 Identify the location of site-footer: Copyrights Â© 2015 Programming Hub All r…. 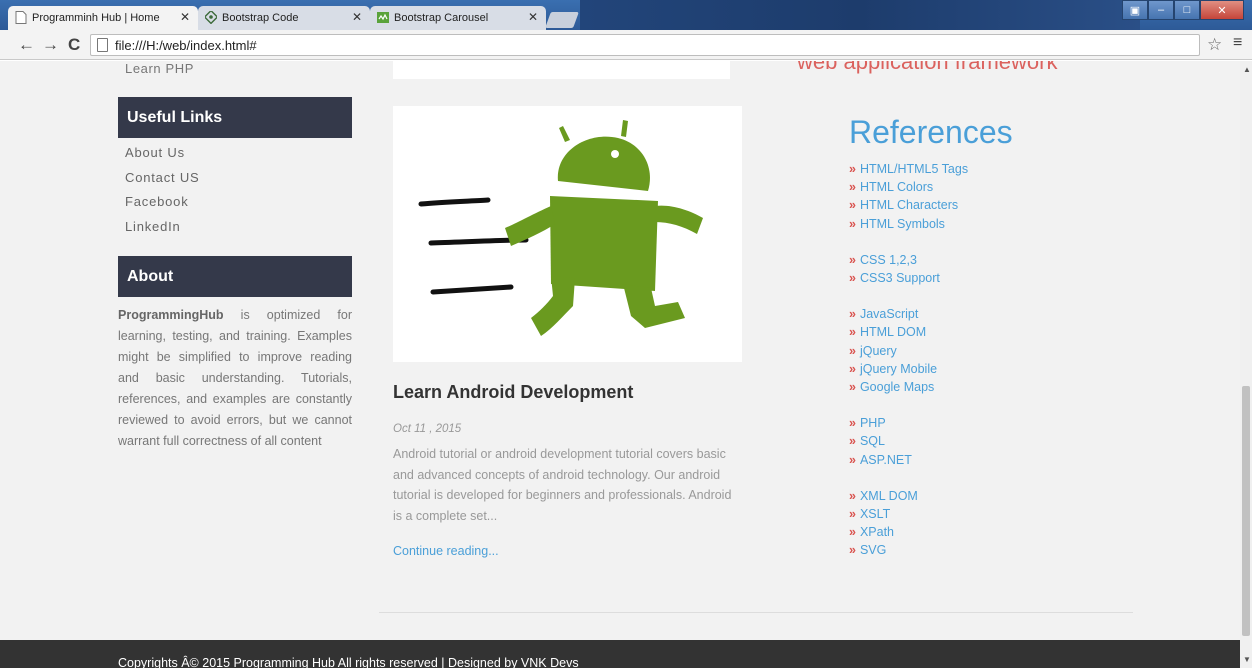
(620, 654).